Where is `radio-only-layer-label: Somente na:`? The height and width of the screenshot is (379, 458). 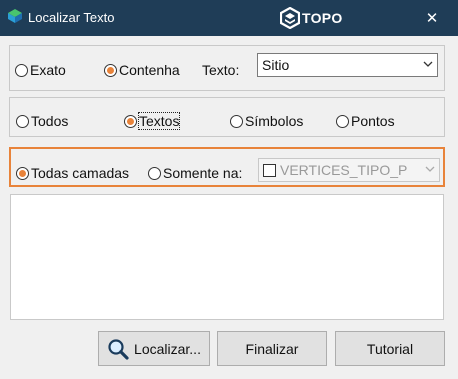
radio-only-layer-label: Somente na: is located at coordinates (203, 173).